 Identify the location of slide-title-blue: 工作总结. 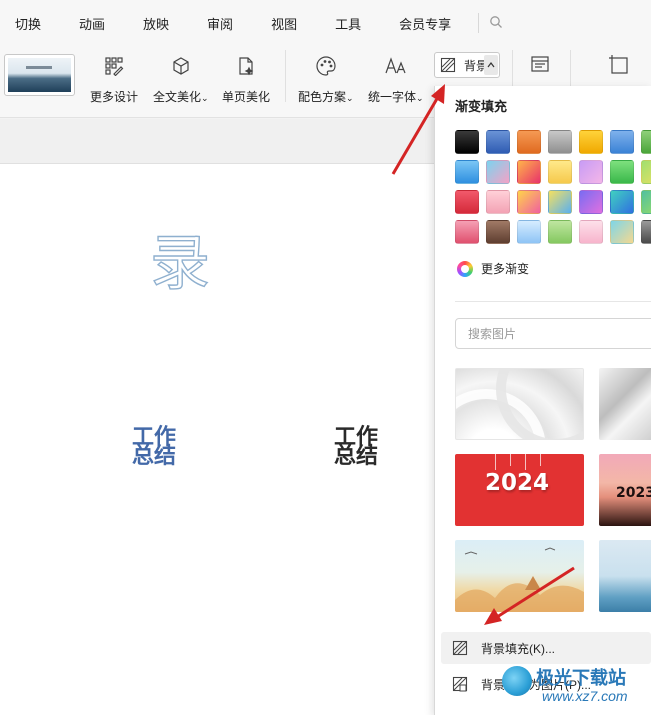
(154, 447).